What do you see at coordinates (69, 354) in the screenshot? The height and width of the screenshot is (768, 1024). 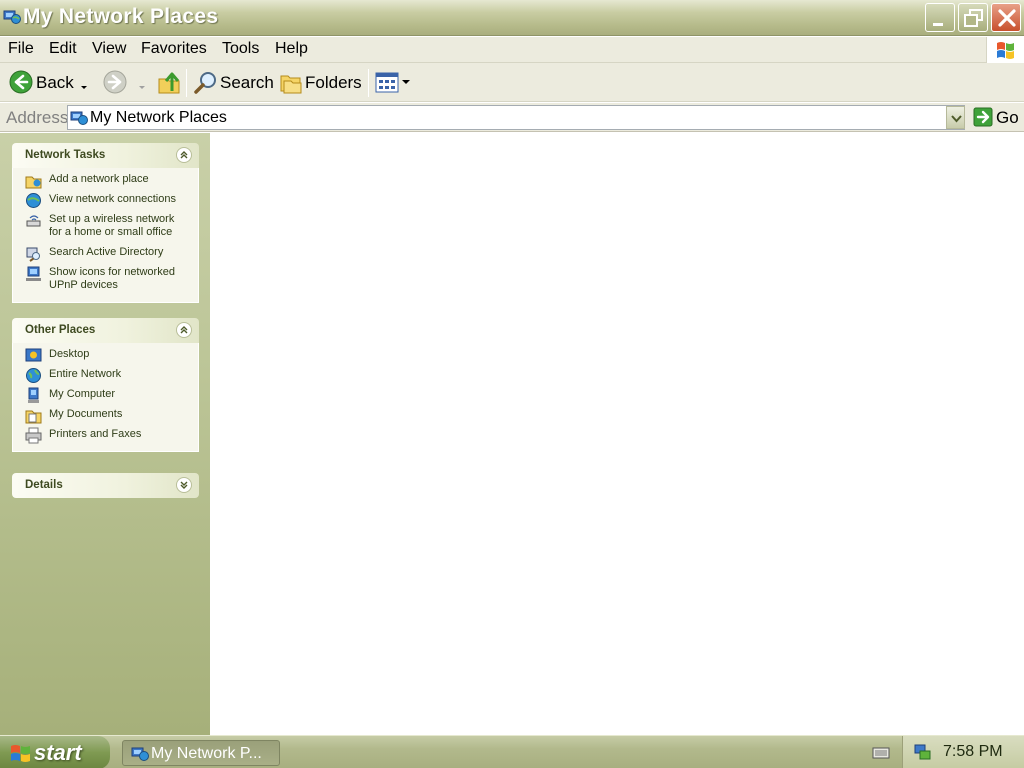 I see `place-label: Desktop` at bounding box center [69, 354].